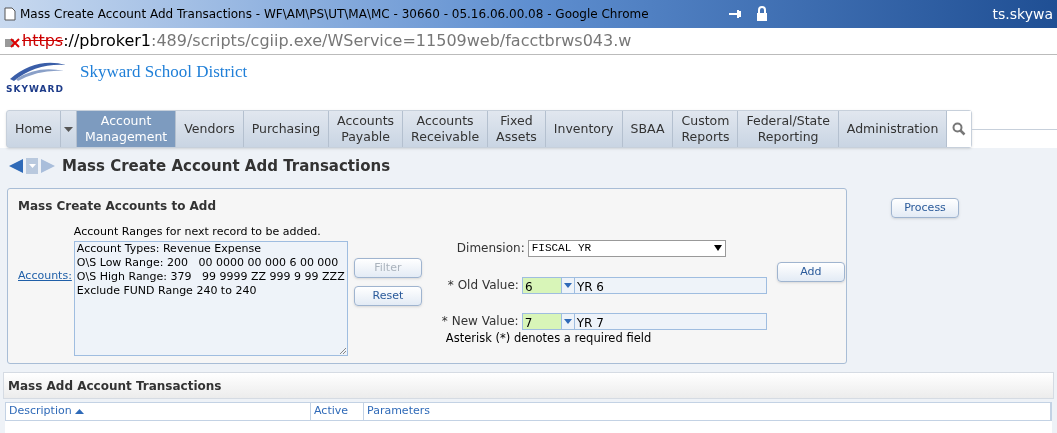  What do you see at coordinates (167, 290) in the screenshot?
I see `range-line: Exclude FUND Range 240 to 240` at bounding box center [167, 290].